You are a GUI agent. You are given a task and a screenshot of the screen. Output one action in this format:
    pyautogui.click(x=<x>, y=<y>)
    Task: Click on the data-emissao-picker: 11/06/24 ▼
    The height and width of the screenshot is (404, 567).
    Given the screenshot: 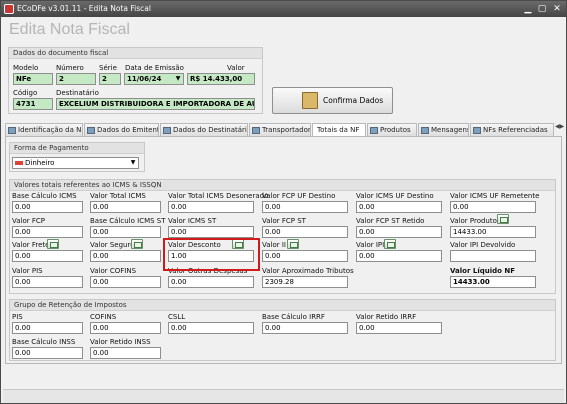 What is the action you would take?
    pyautogui.click(x=154, y=79)
    